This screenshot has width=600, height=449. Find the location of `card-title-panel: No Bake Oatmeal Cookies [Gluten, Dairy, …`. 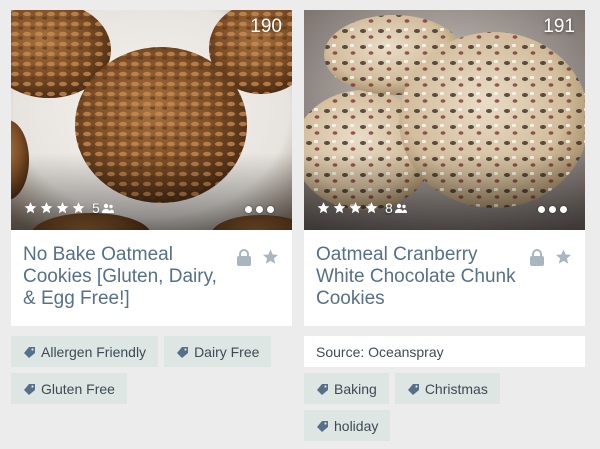

card-title-panel: No Bake Oatmeal Cookies [Gluten, Dairy, … is located at coordinates (151, 278).